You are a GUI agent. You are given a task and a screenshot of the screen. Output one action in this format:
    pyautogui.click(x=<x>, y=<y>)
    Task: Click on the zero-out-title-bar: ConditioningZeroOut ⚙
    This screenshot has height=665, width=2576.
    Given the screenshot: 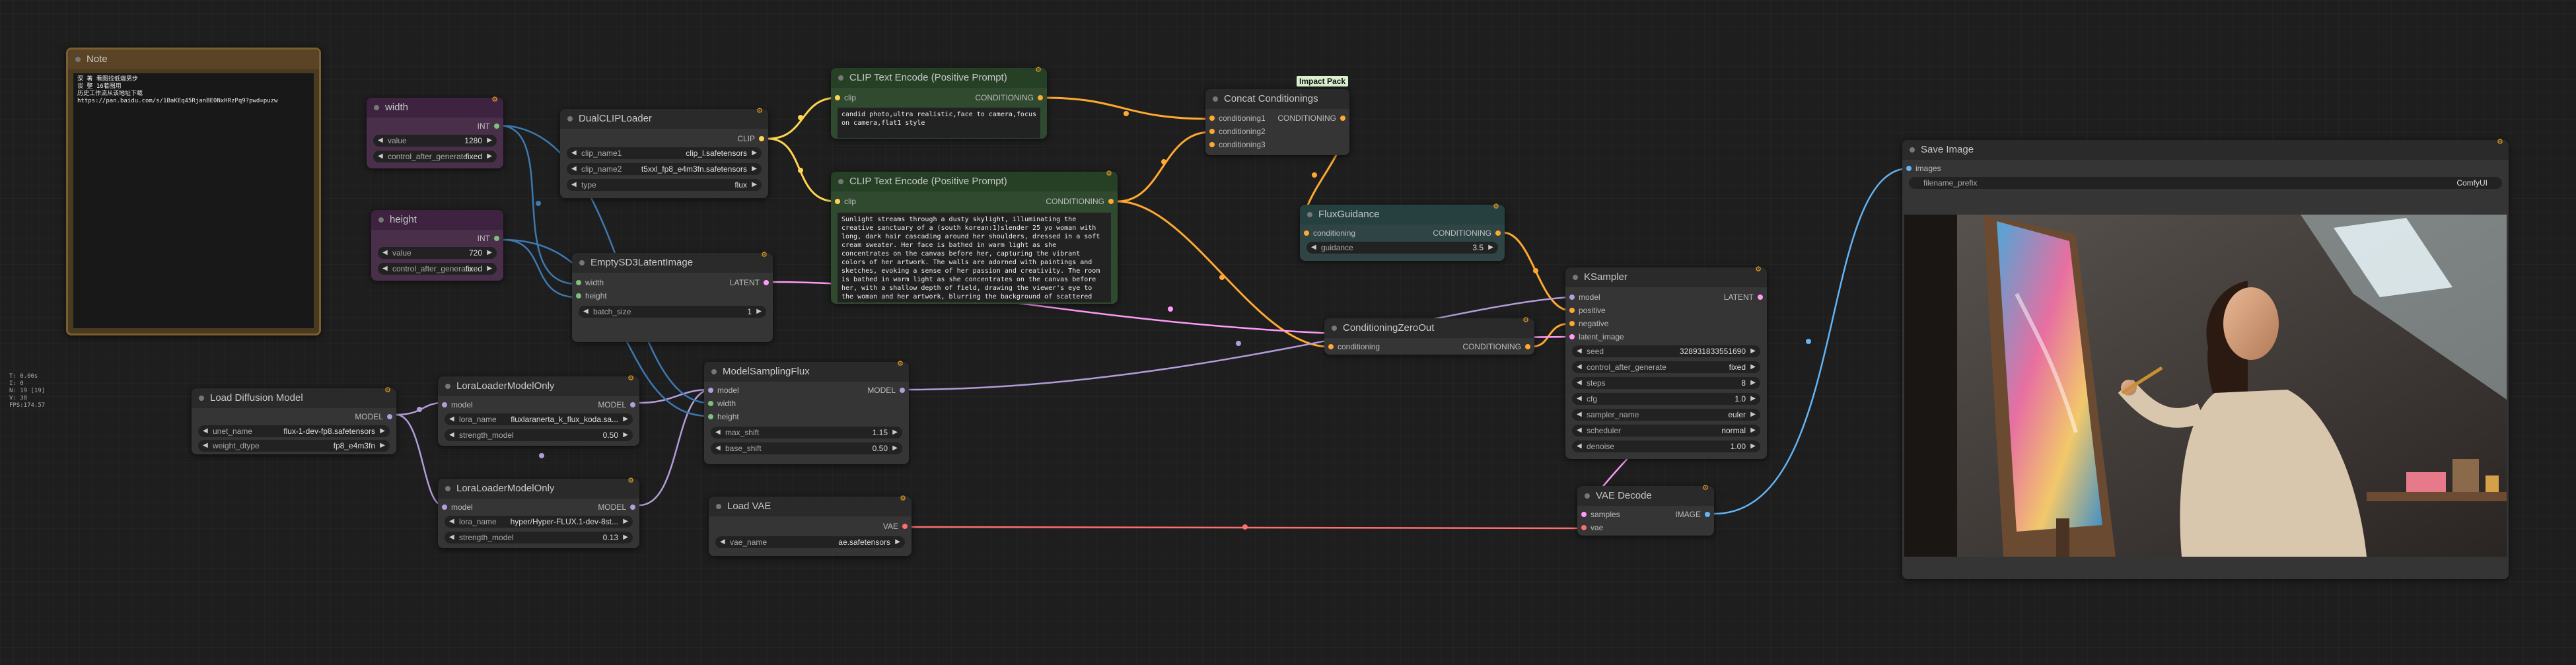 What is the action you would take?
    pyautogui.click(x=1429, y=327)
    